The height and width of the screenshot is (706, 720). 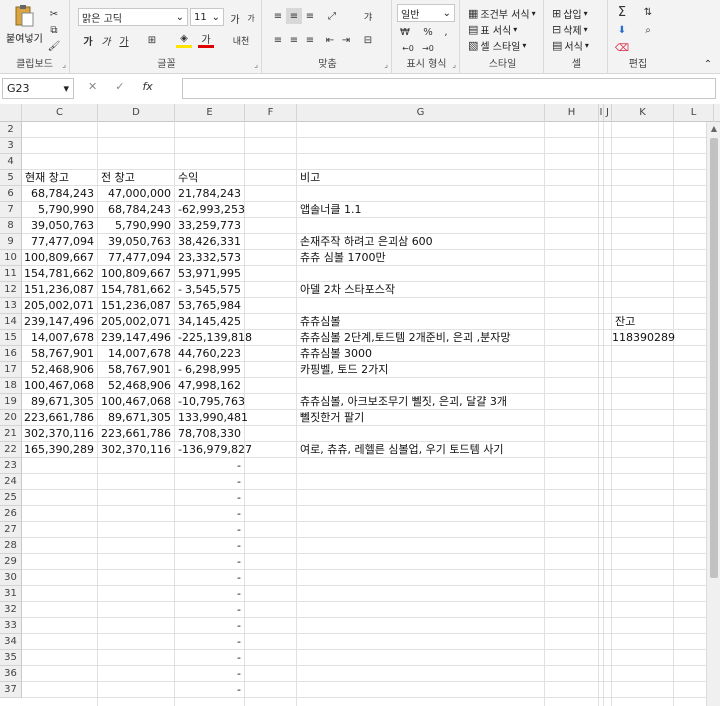 What do you see at coordinates (54, 30) in the screenshot?
I see `copy-icon: ⧉` at bounding box center [54, 30].